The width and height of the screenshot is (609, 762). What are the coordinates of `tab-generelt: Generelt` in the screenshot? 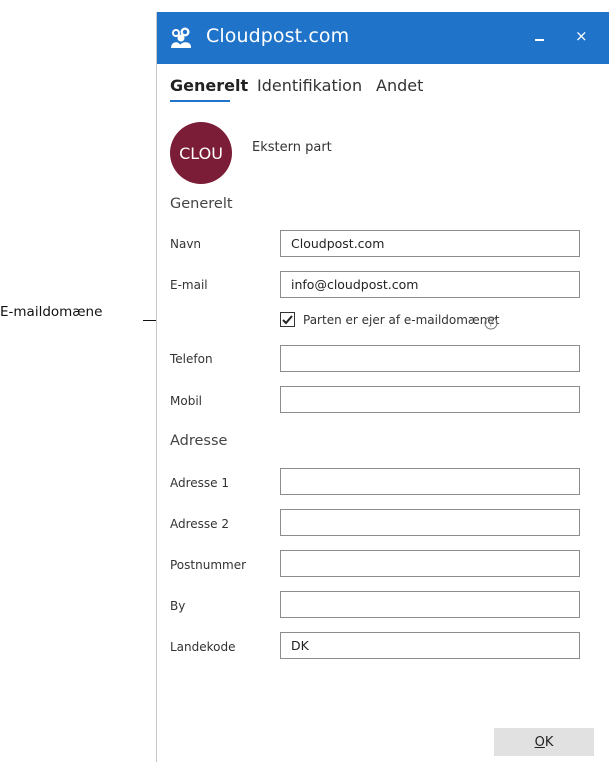 It's located at (209, 85).